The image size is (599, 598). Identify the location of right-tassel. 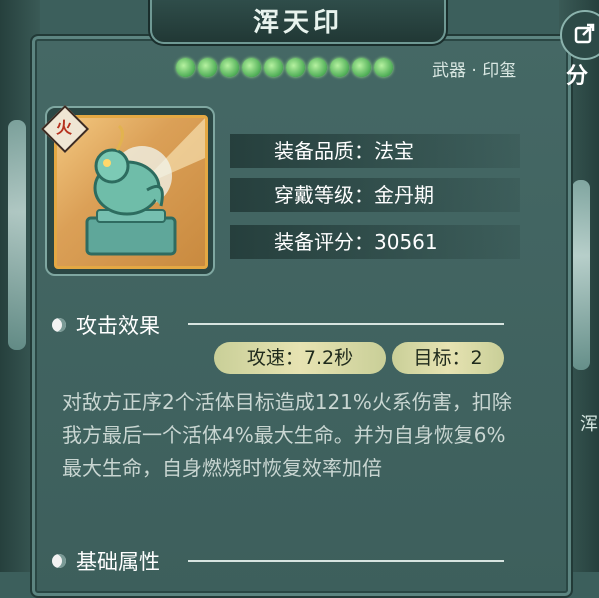
(581, 275).